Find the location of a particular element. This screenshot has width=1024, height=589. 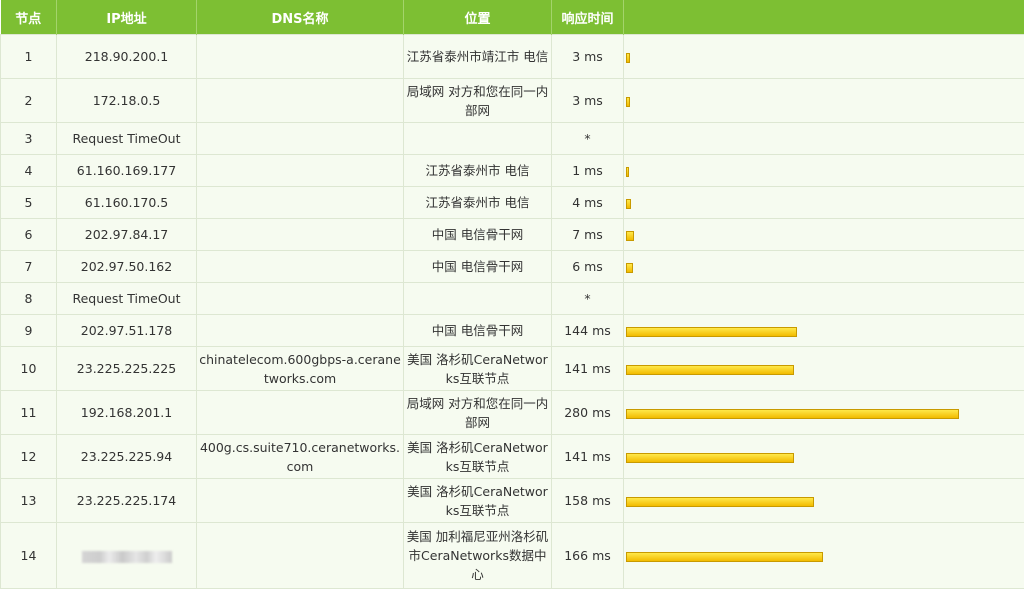

location-cell: 美国 加利福尼亚州洛杉矶市CeraNetworks数据中心 is located at coordinates (478, 556).